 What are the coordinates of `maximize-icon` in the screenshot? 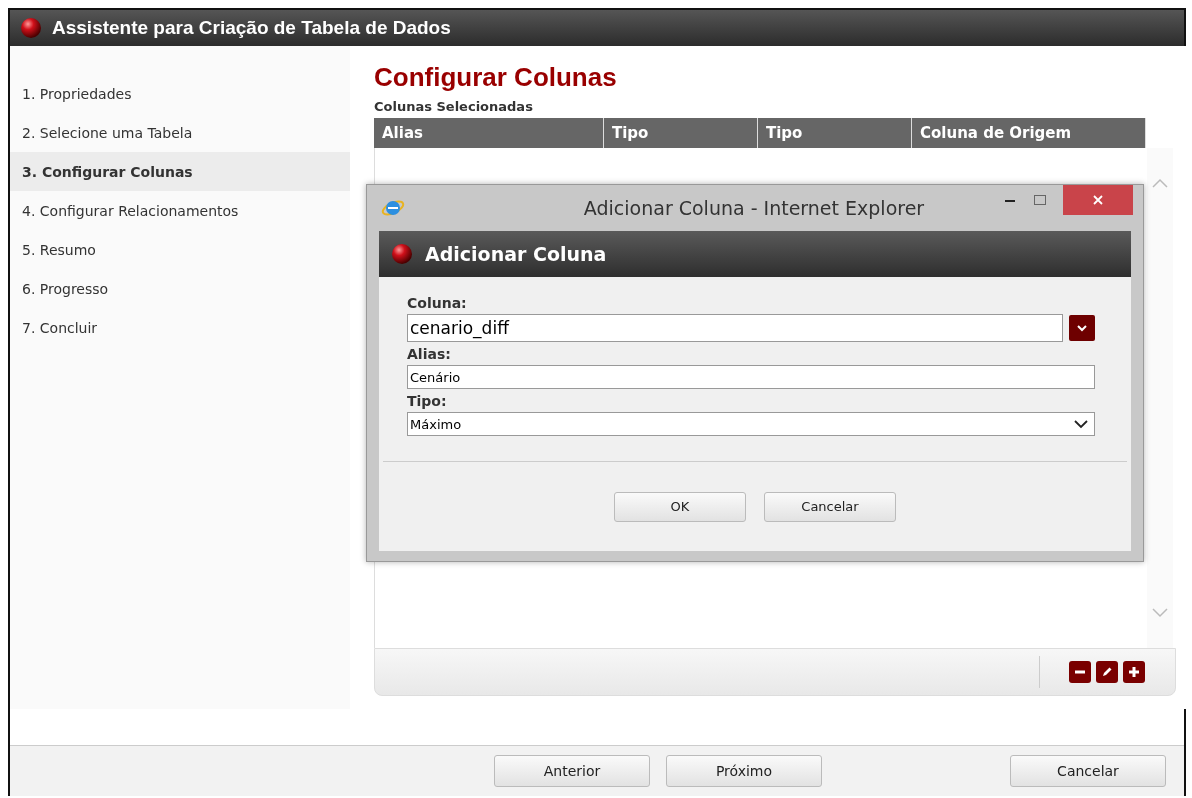 It's located at (1040, 200).